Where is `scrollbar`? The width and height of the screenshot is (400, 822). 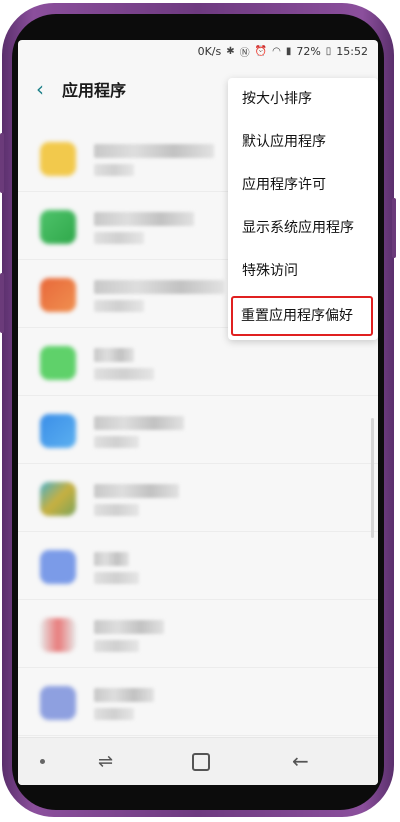
scrollbar is located at coordinates (372, 478).